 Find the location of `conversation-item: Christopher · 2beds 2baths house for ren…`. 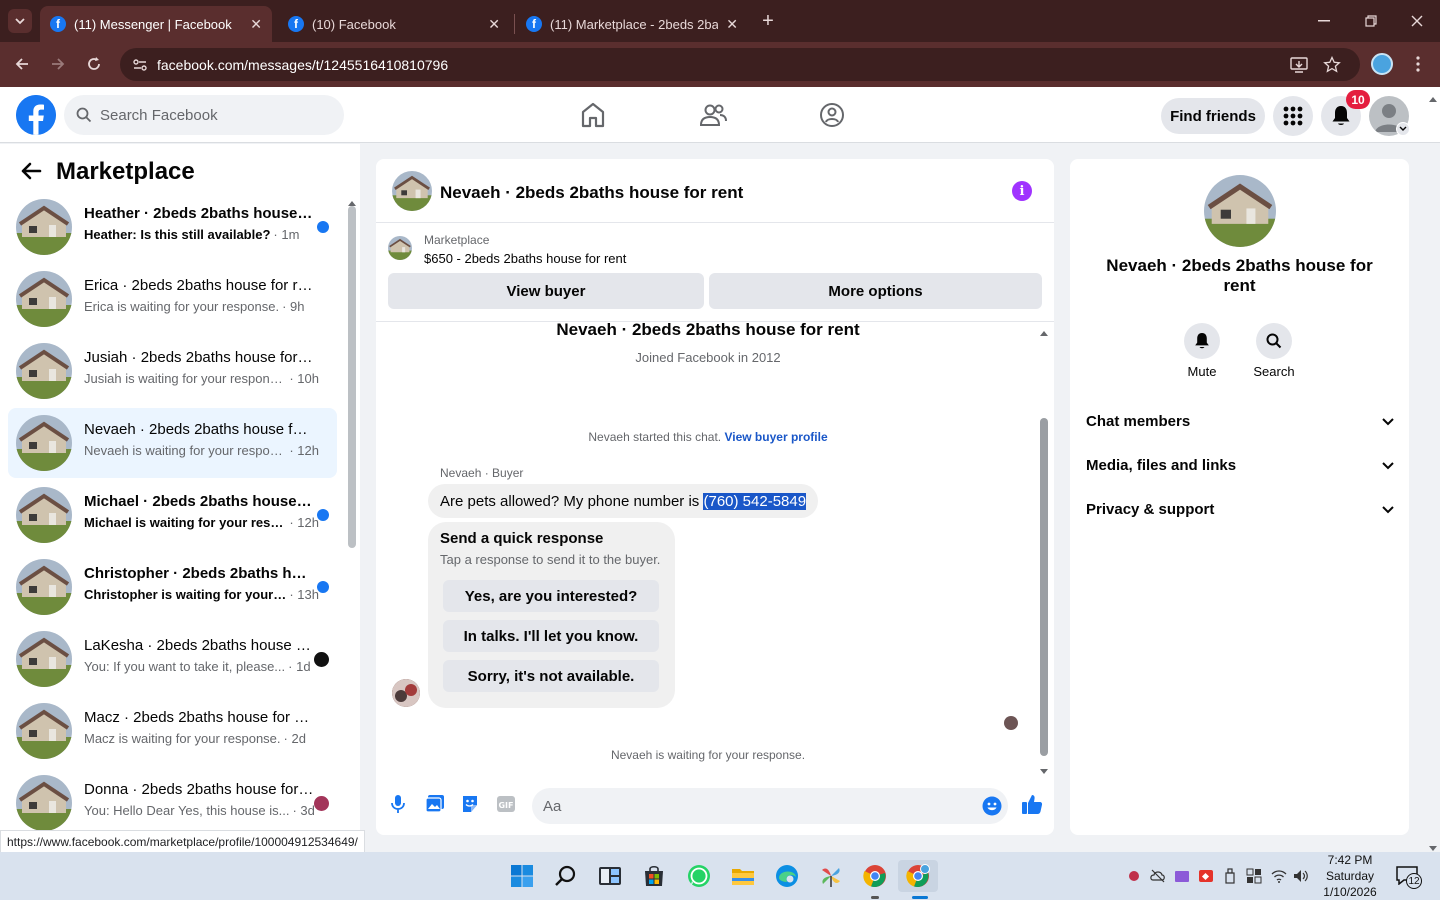

conversation-item: Christopher · 2beds 2baths house for ren… is located at coordinates (172, 587).